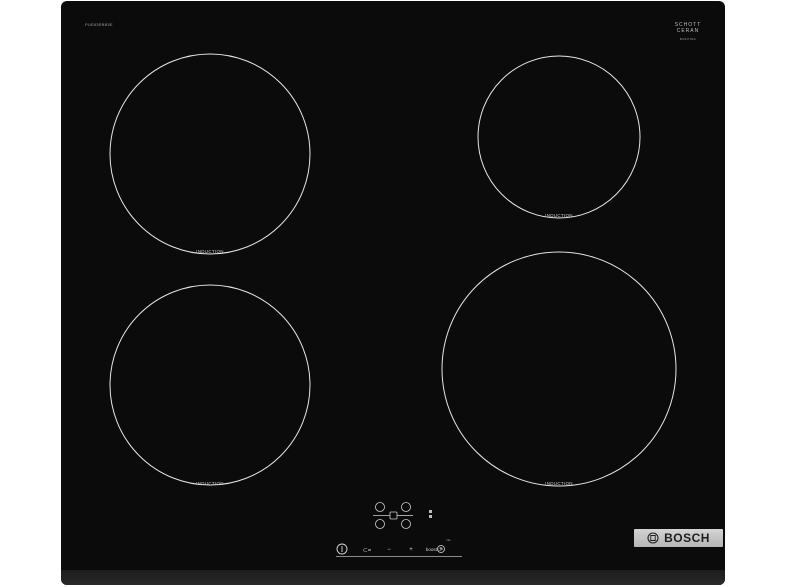 The width and height of the screenshot is (786, 587). What do you see at coordinates (406, 524) in the screenshot?
I see `zone-select-front-right-button` at bounding box center [406, 524].